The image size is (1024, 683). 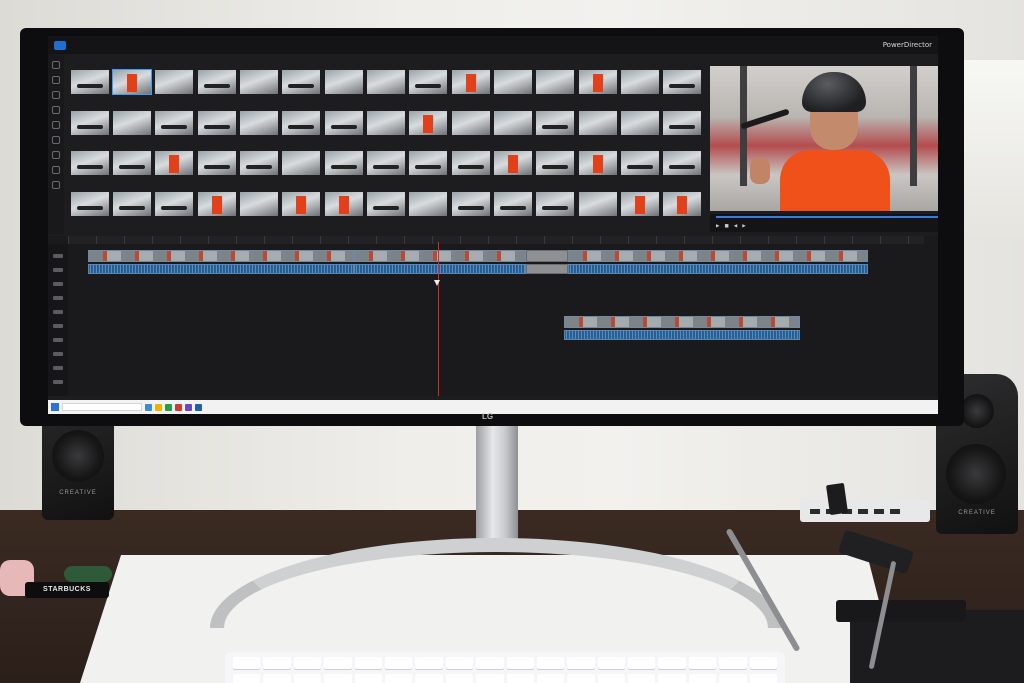 I want to click on subtitle-icon, so click(x=56, y=185).